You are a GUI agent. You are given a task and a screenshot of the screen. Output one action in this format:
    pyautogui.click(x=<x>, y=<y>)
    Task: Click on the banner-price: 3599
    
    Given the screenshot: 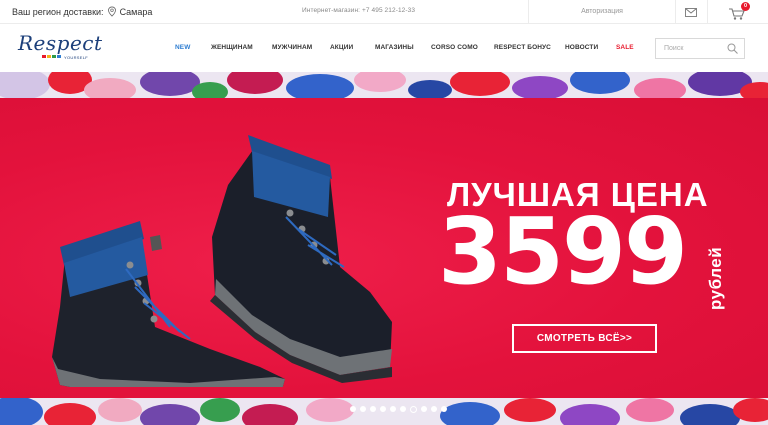 What is the action you would take?
    pyautogui.click(x=563, y=251)
    